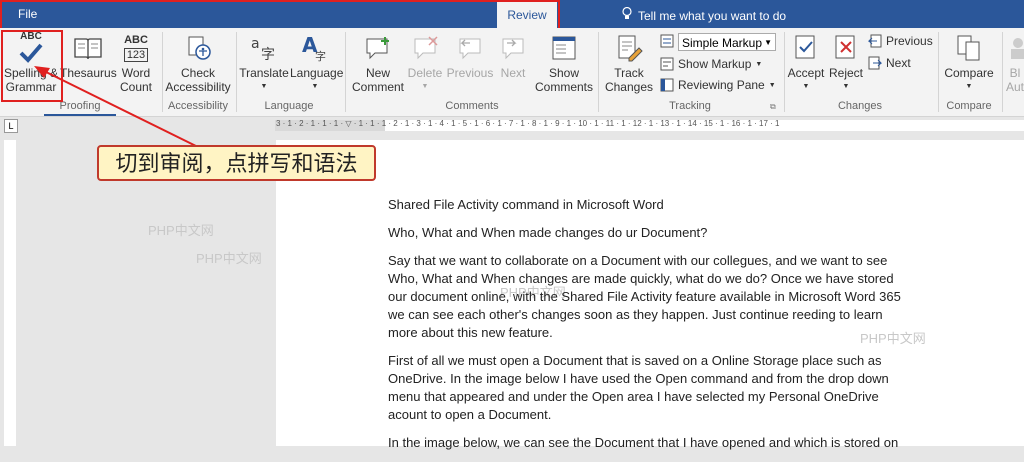  I want to click on annotation-arrow, so click(117, 107).